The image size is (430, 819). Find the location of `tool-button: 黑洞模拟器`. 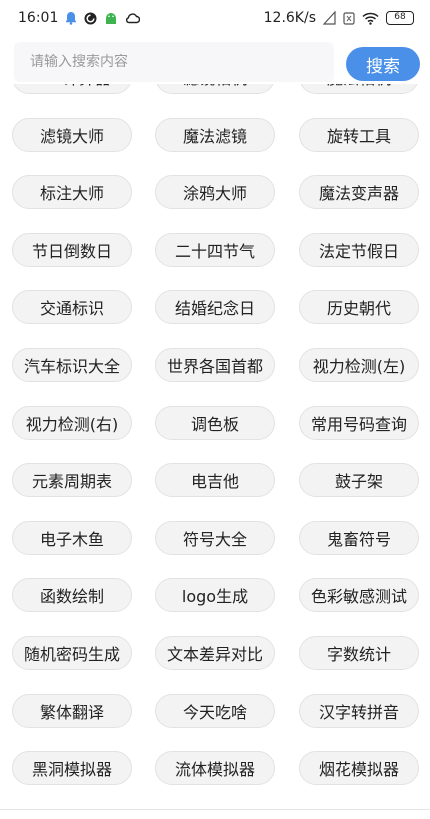

tool-button: 黑洞模拟器 is located at coordinates (72, 768).